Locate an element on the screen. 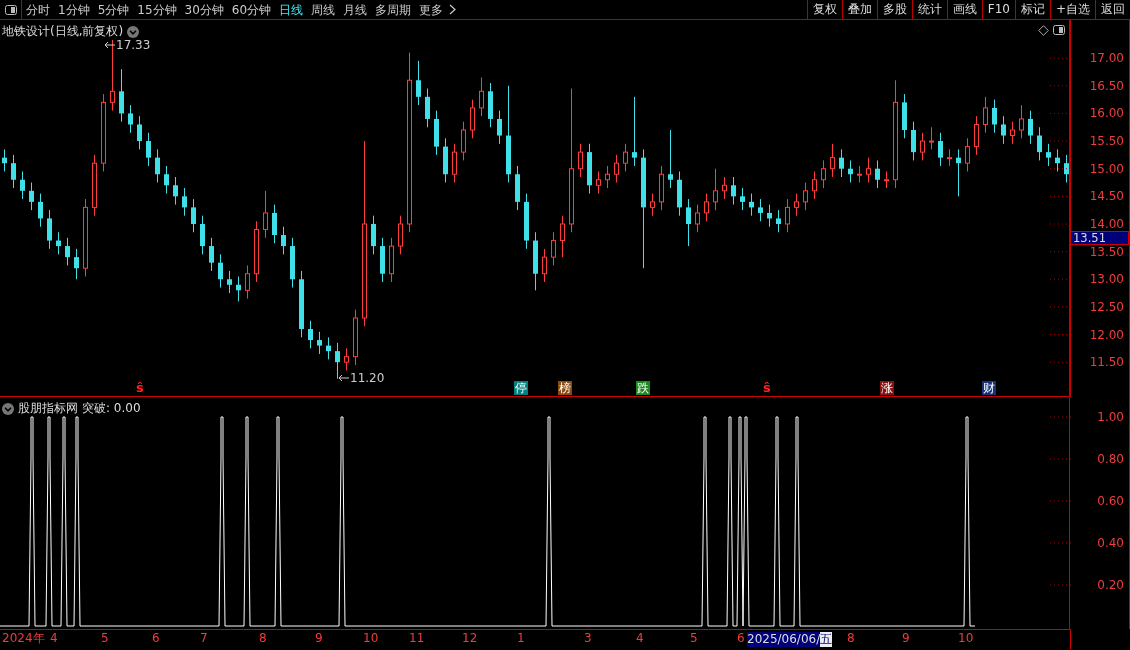  date-label: 10 is located at coordinates (966, 638).